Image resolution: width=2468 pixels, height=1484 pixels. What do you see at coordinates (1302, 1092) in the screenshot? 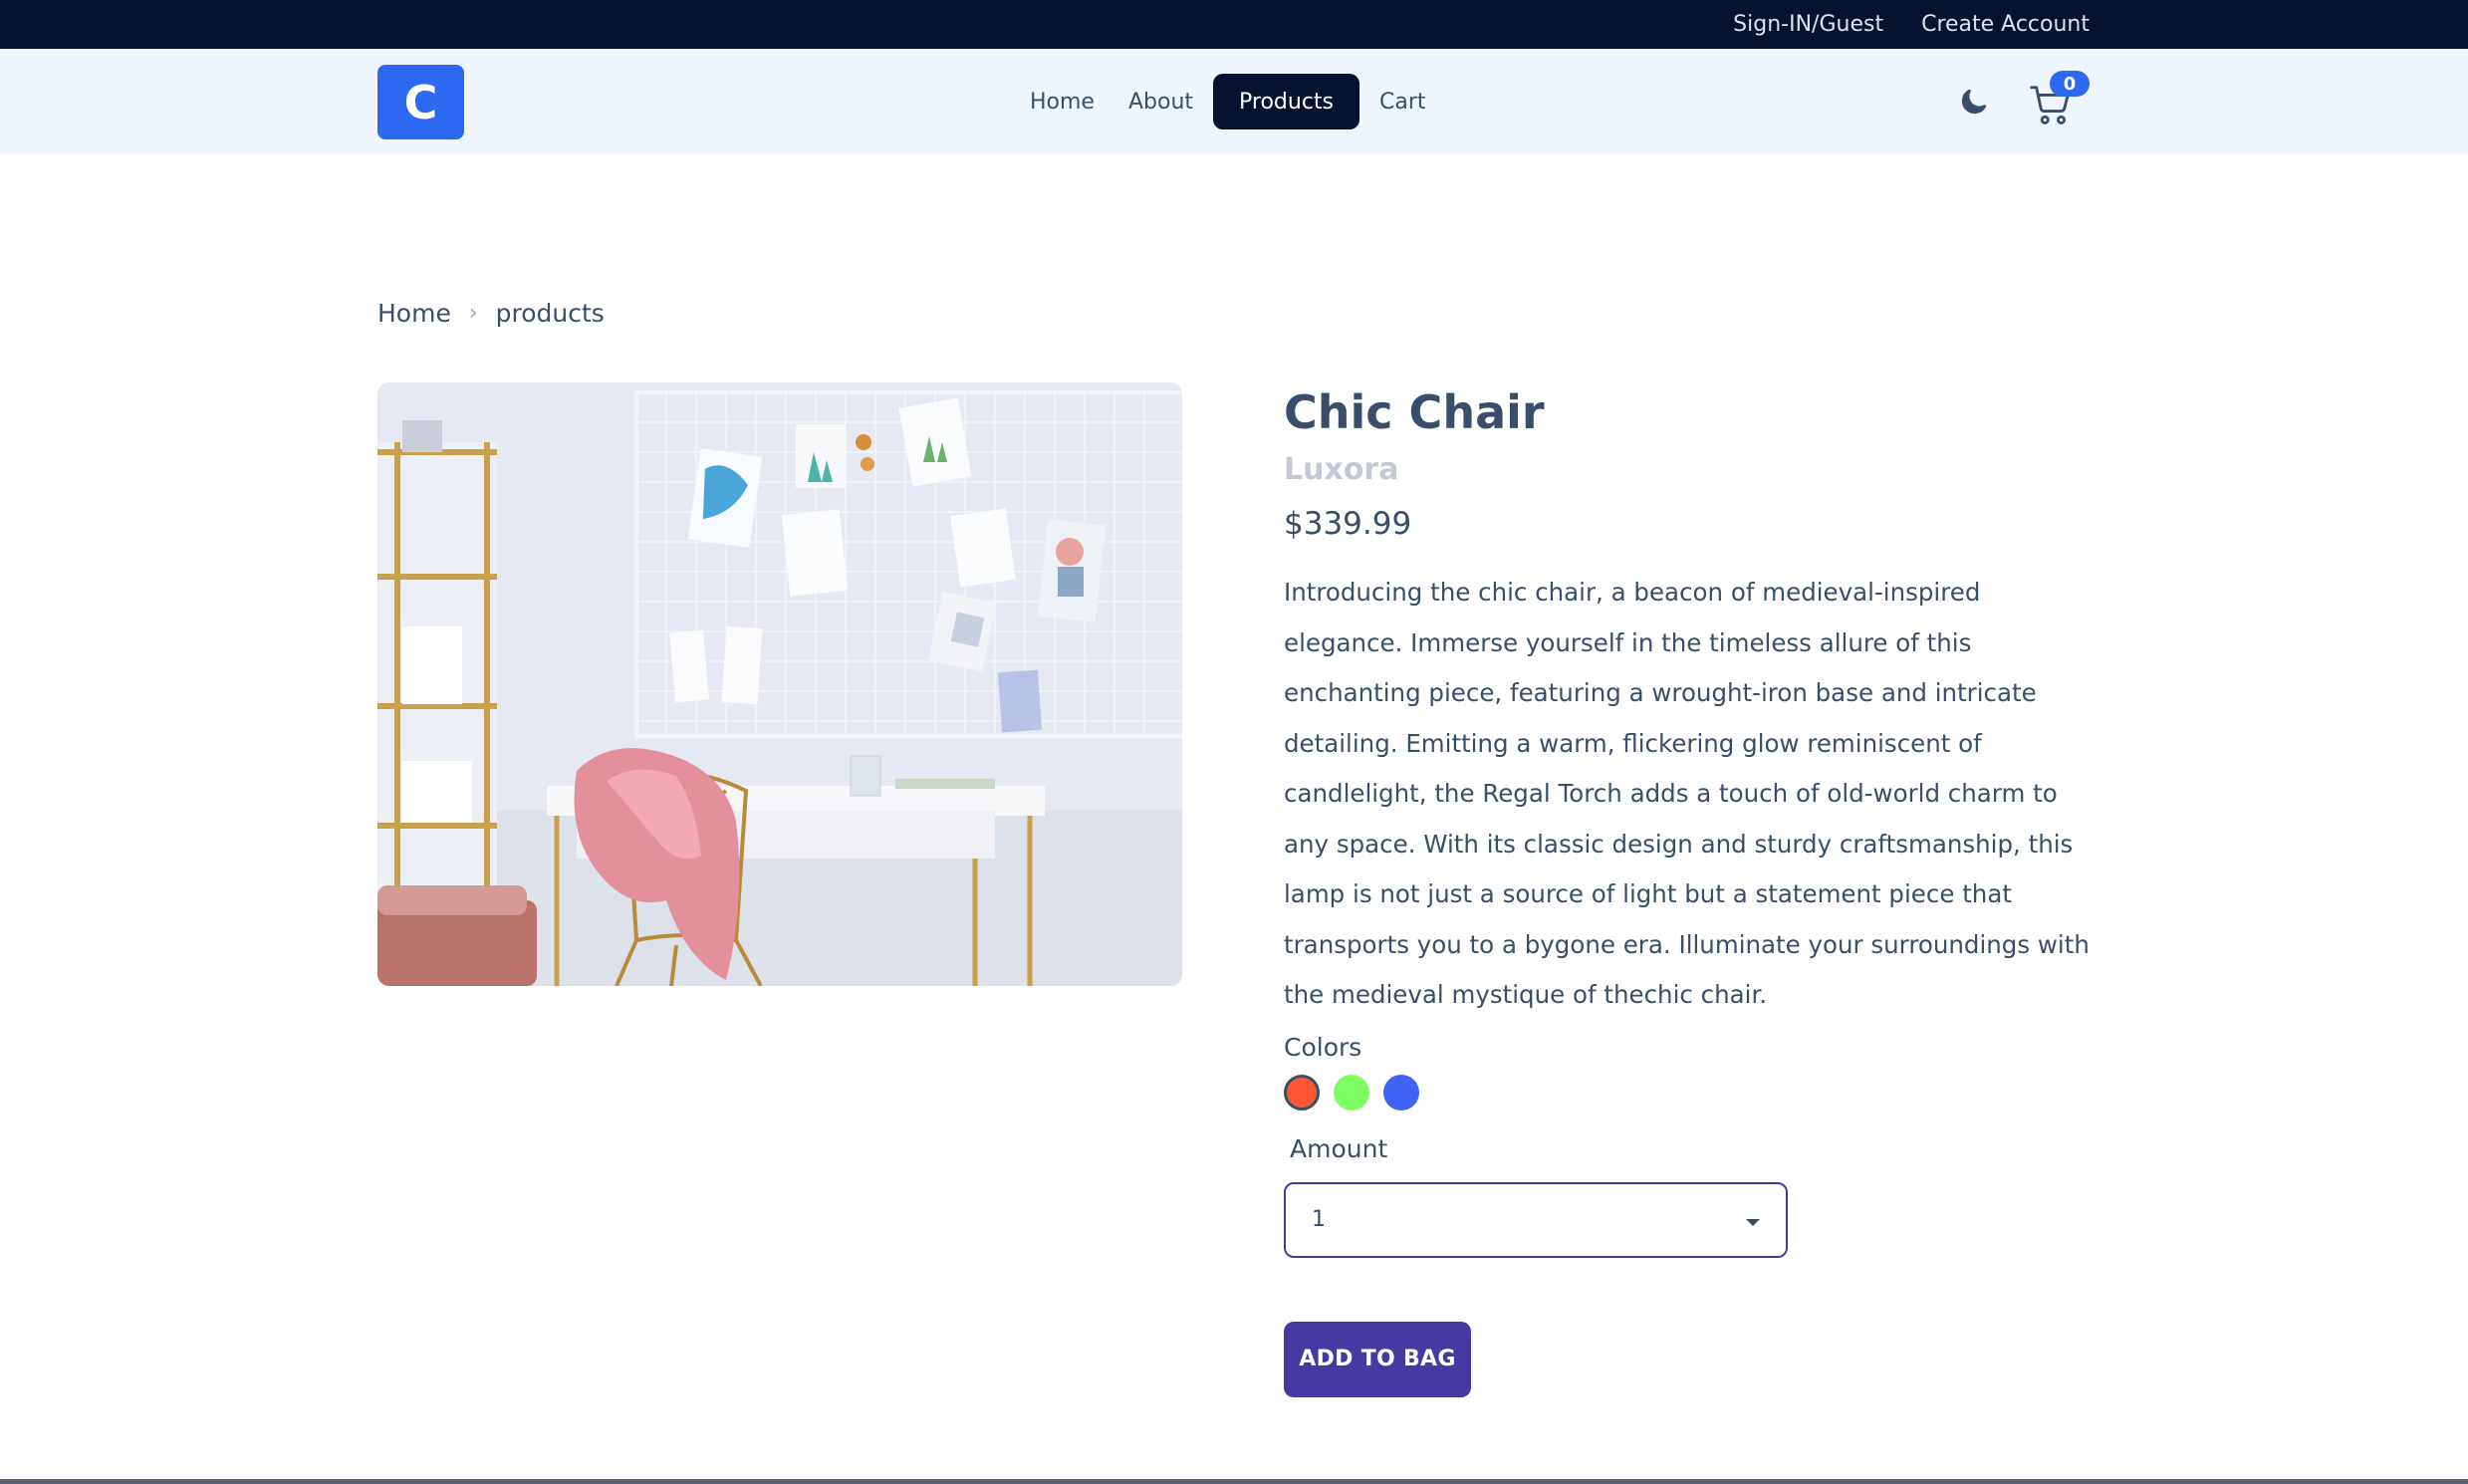
I see `color-swatch-orange` at bounding box center [1302, 1092].